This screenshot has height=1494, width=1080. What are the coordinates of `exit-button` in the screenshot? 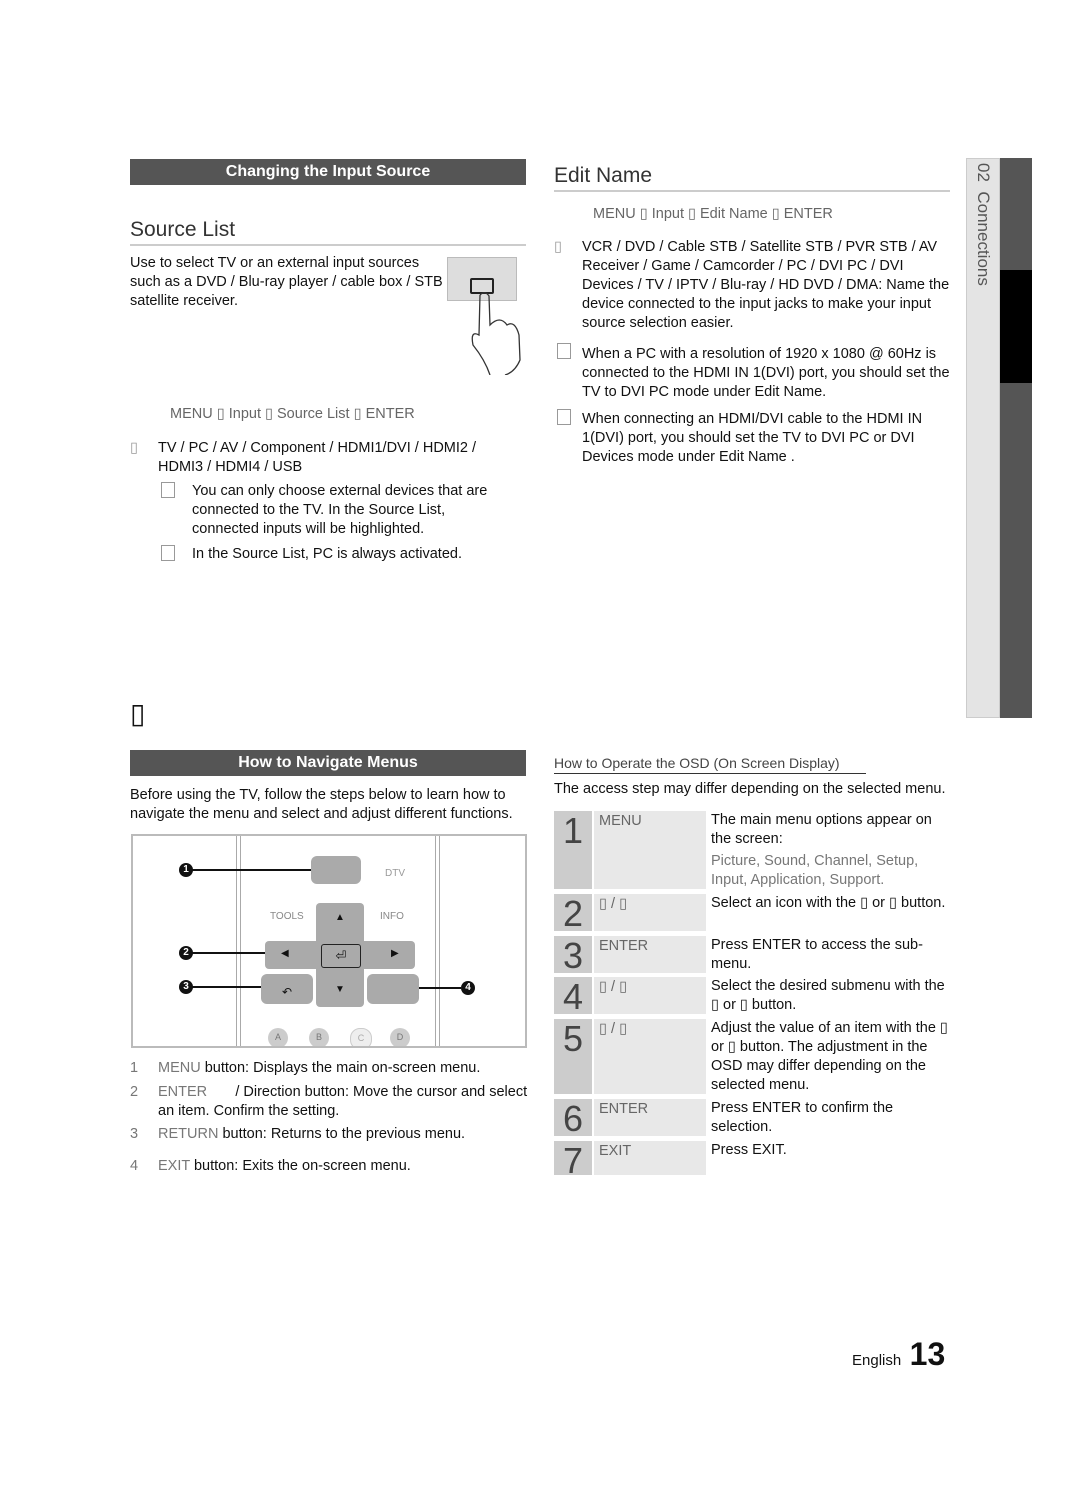 It's located at (393, 989).